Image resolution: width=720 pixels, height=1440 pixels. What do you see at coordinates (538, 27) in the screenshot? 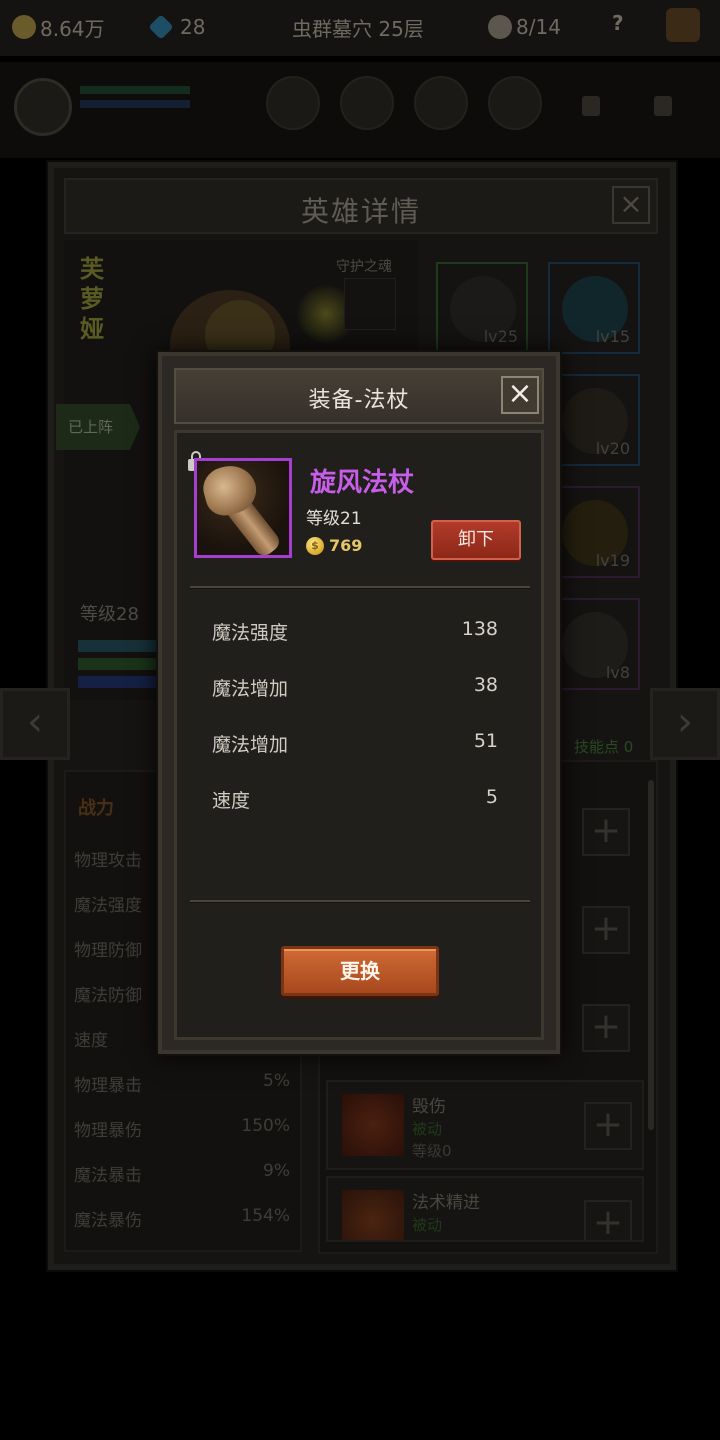
I see `skull-count: 8/14` at bounding box center [538, 27].